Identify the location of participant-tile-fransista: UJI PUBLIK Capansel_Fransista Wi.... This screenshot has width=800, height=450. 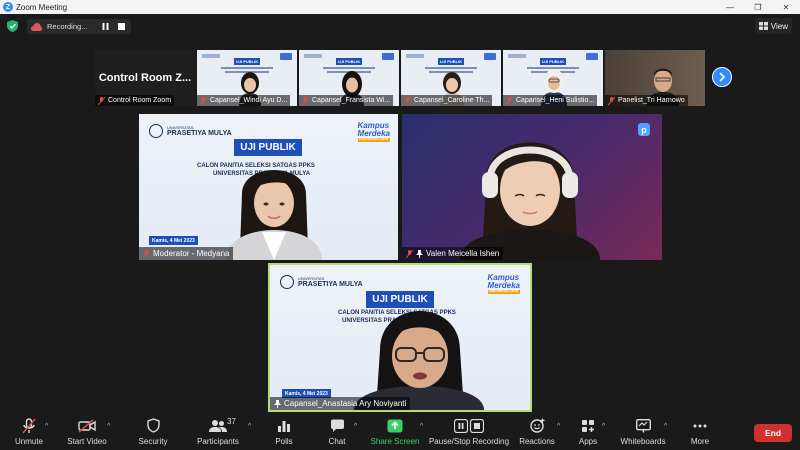
(349, 78).